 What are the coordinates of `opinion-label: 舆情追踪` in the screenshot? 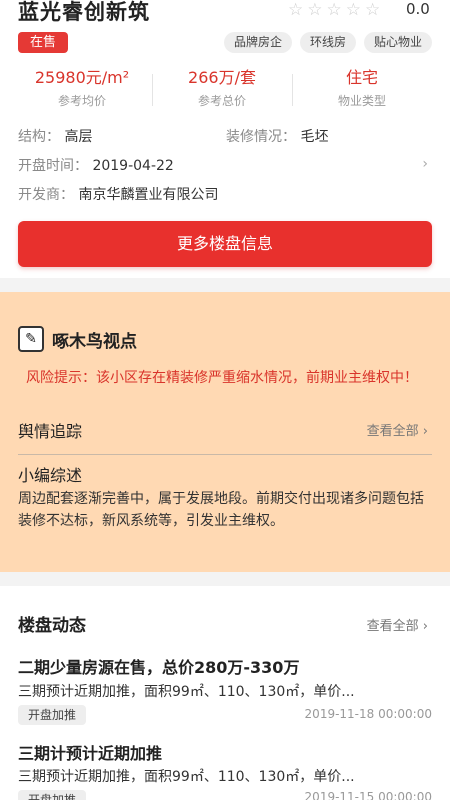 It's located at (50, 431).